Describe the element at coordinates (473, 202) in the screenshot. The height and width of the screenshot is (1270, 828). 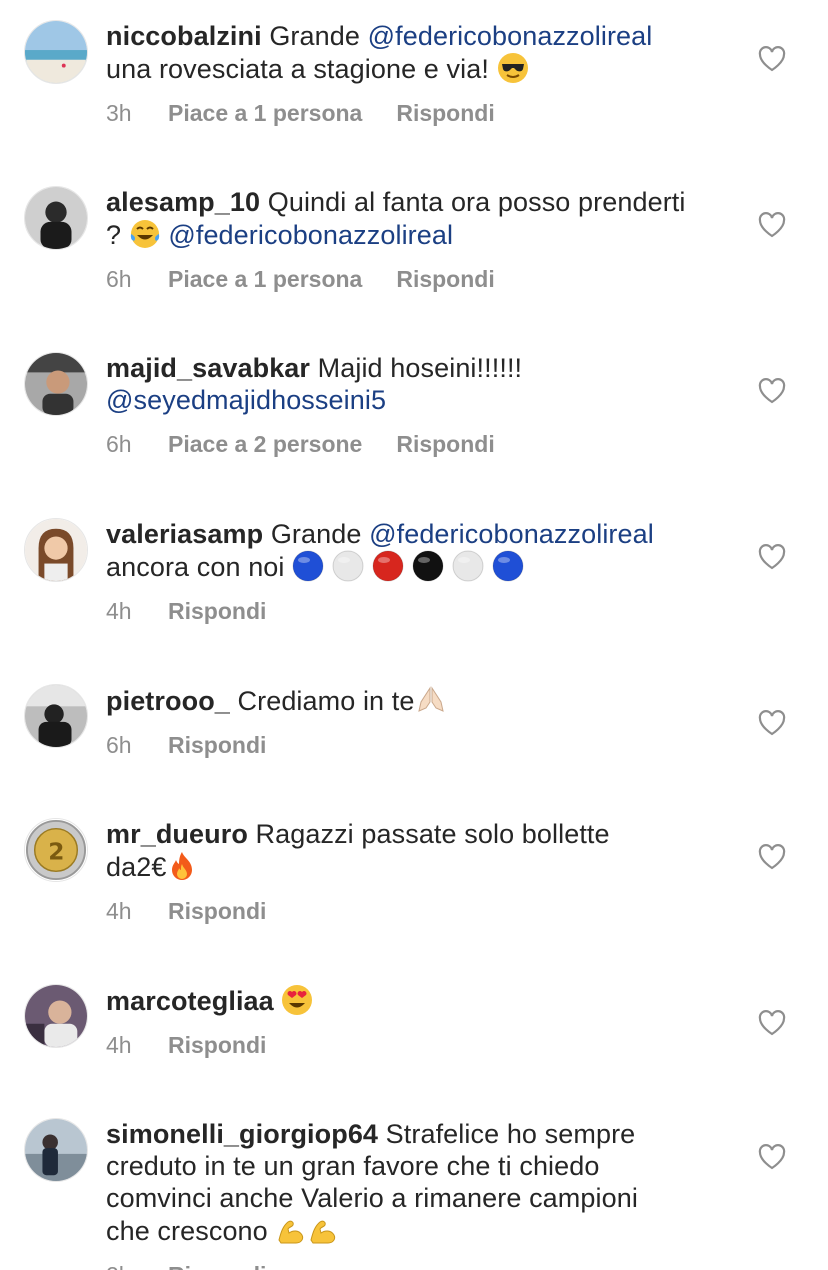
I see `comment-text: Quindi al fanta ora posso prenderti` at that location.